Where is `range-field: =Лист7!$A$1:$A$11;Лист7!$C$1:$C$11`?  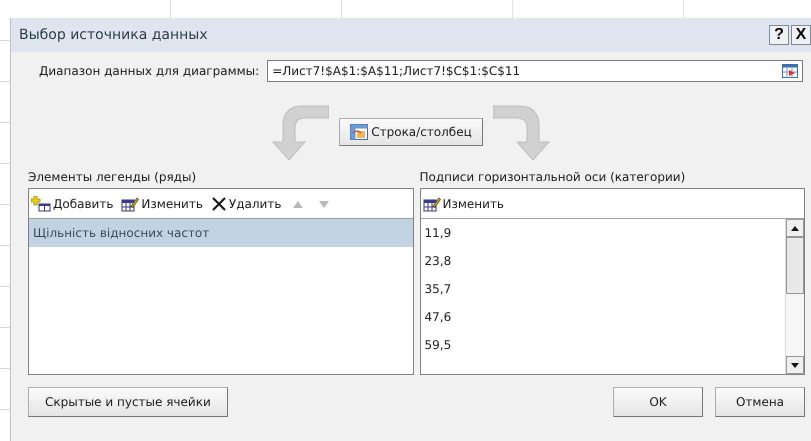 range-field: =Лист7!$A$1:$A$11;Лист7!$C$1:$C$11 is located at coordinates (535, 71).